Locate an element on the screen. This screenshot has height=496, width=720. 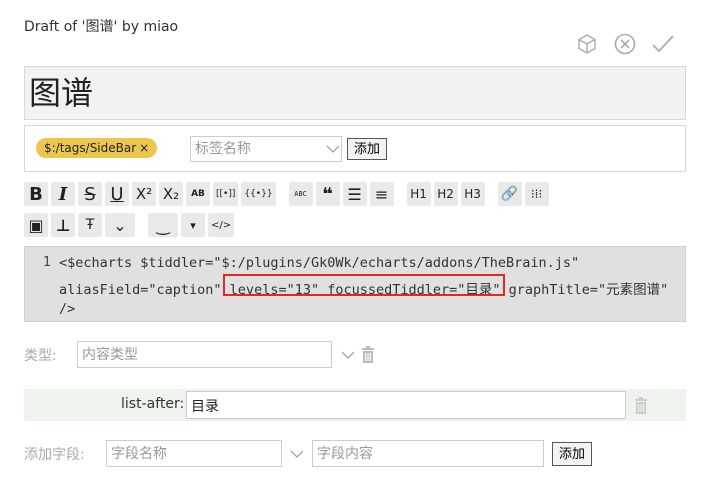
number-list-button: ≡ is located at coordinates (381, 194).